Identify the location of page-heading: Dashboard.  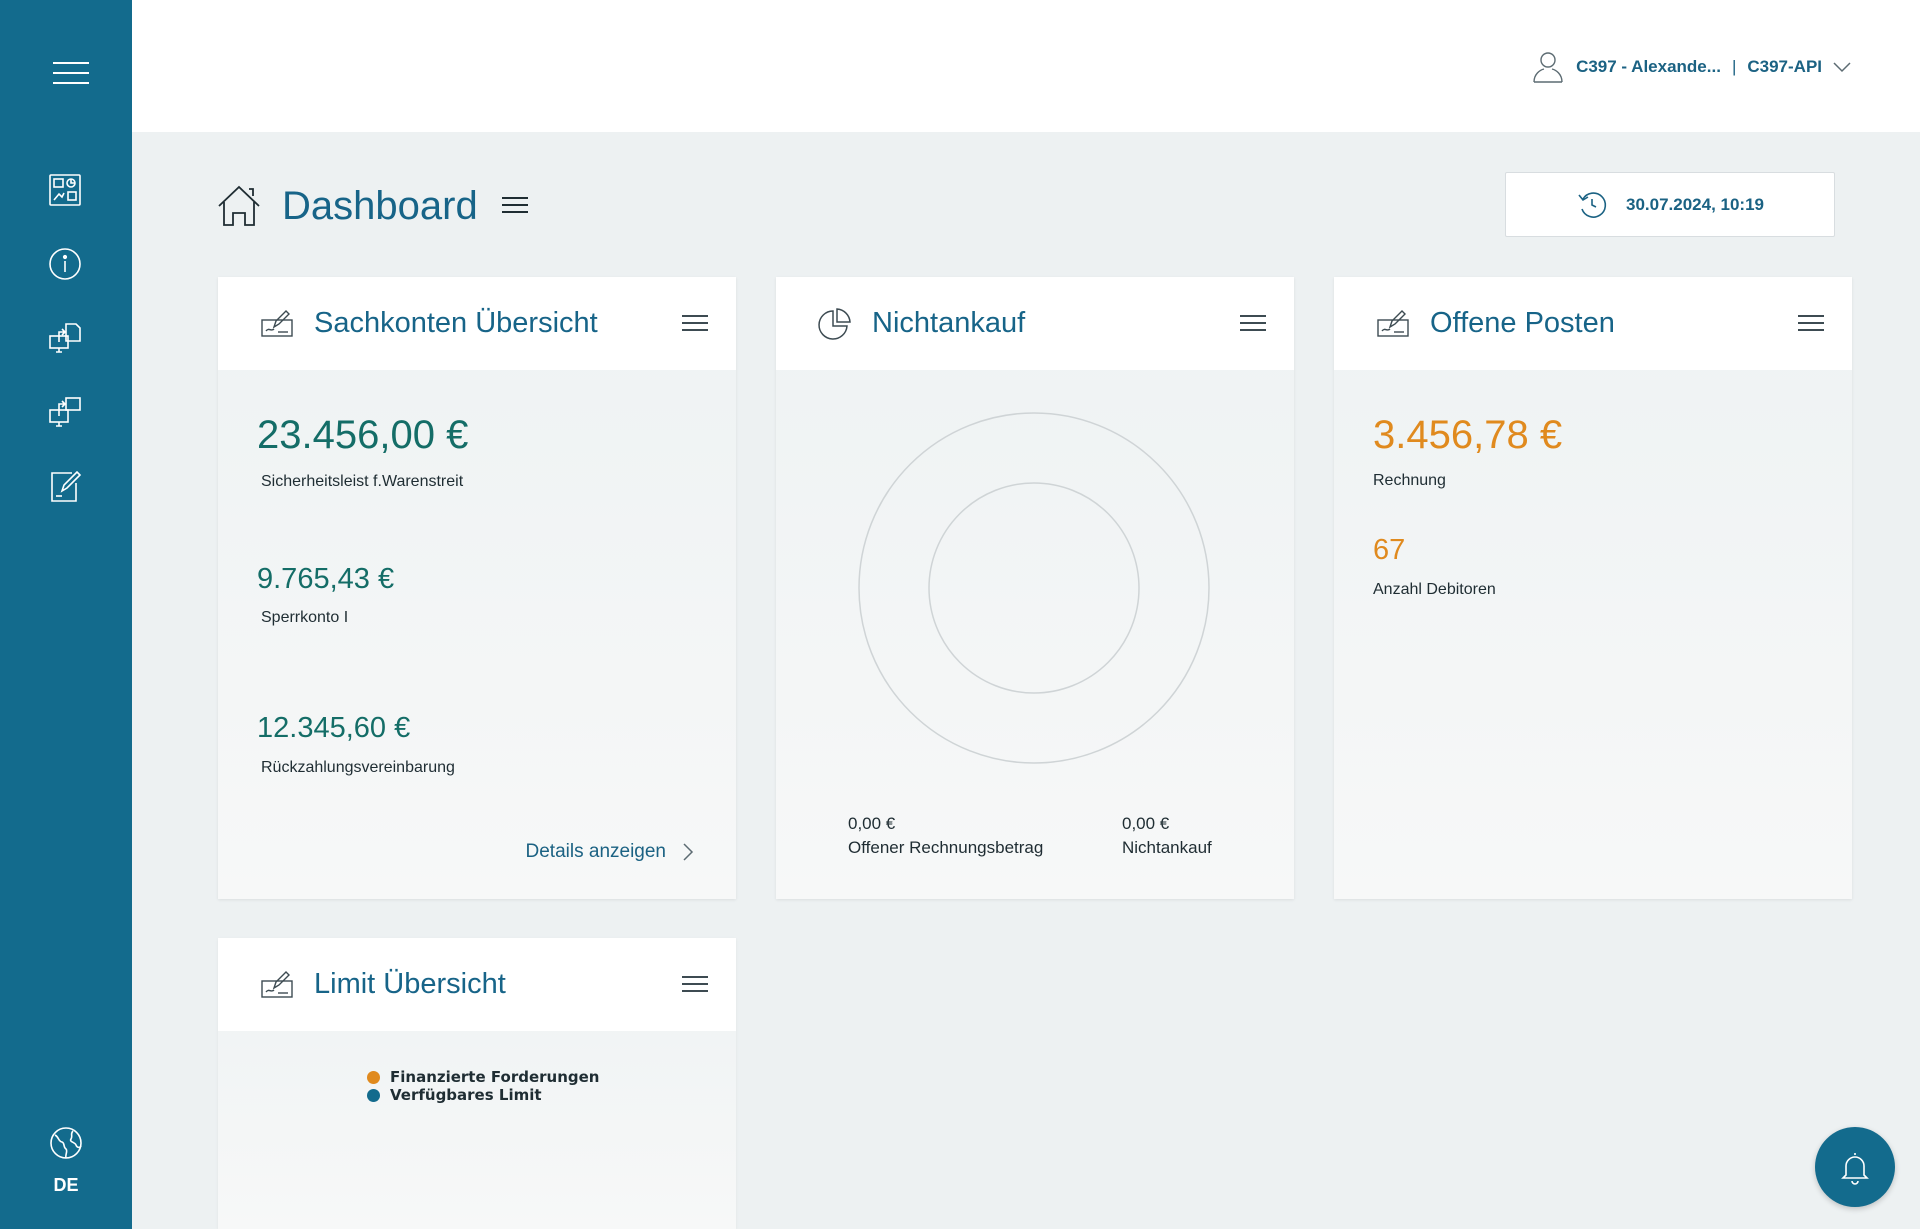
(372, 206).